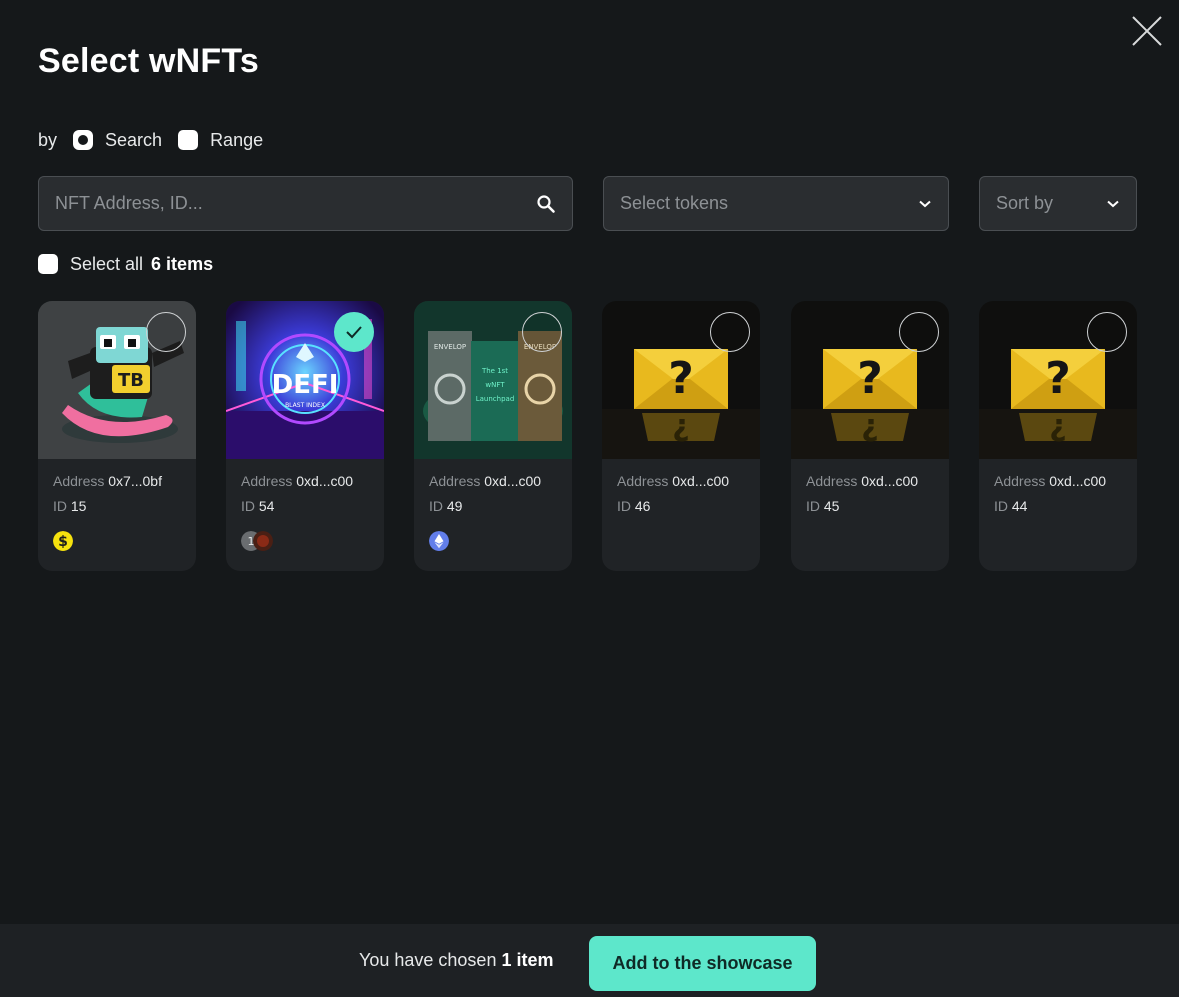  I want to click on nft-address: 0x7...0bf, so click(135, 481).